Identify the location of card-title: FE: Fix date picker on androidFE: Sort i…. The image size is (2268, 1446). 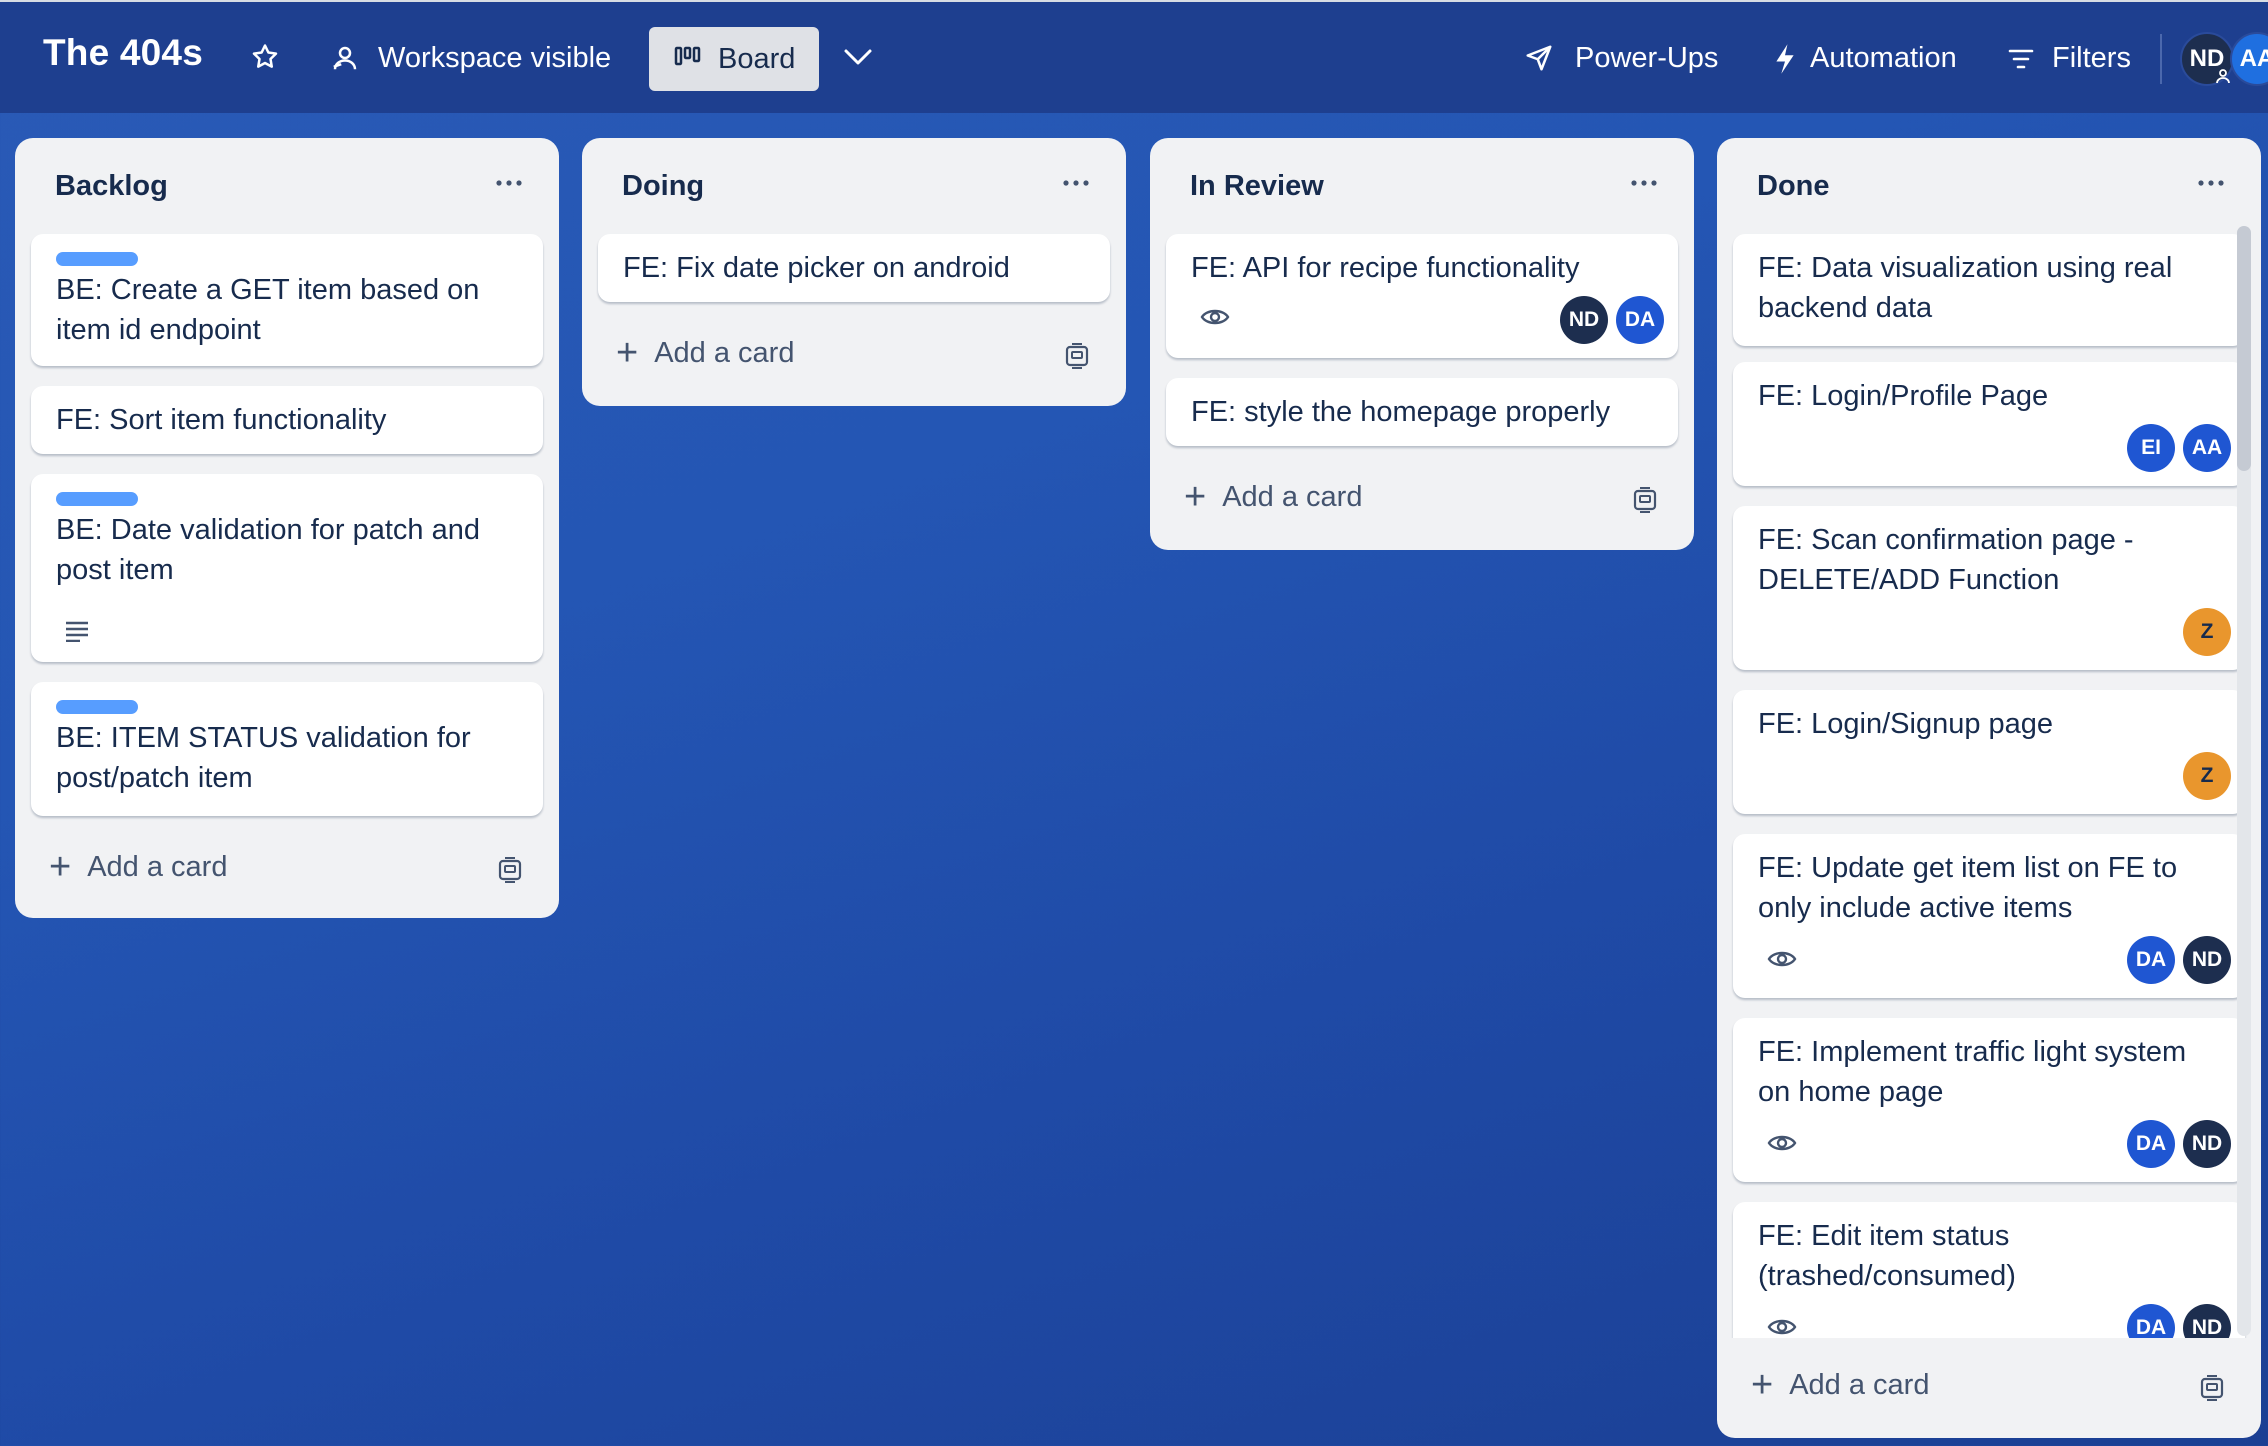
(221, 420).